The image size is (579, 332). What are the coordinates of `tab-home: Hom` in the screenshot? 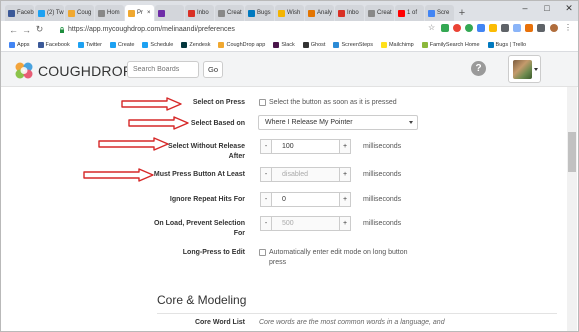 It's located at (109, 13).